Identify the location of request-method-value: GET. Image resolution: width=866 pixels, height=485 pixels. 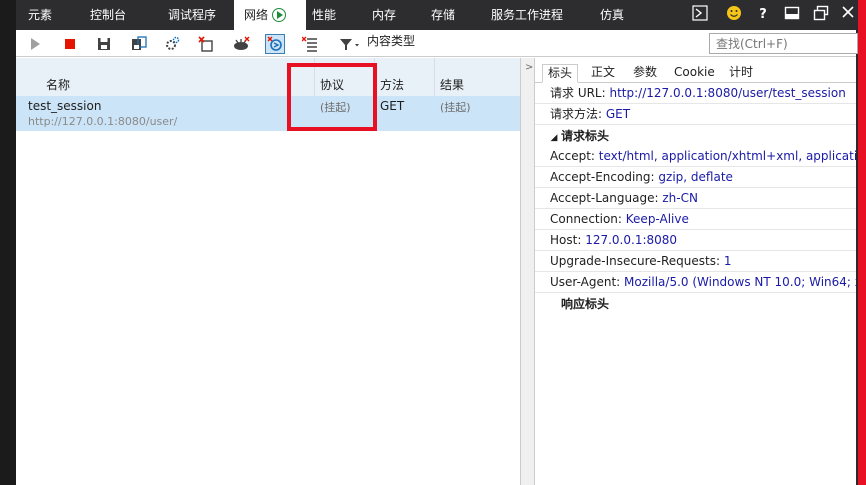
(618, 114).